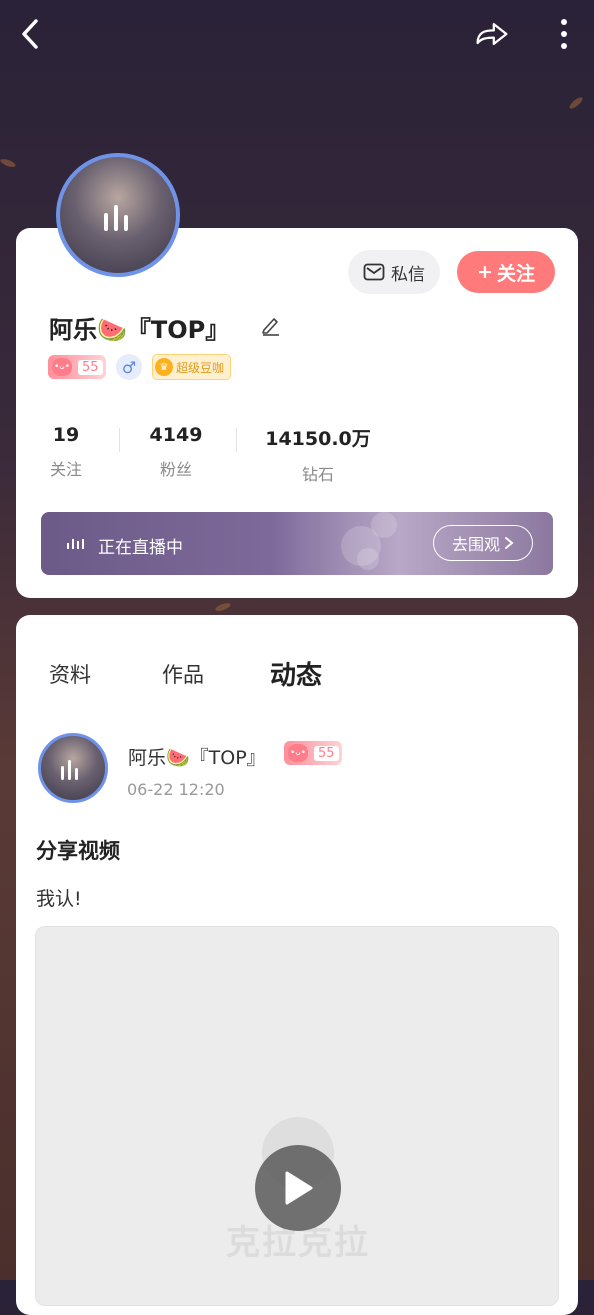 Image resolution: width=594 pixels, height=1315 pixels. Describe the element at coordinates (30, 34) in the screenshot. I see `back-icon` at that location.